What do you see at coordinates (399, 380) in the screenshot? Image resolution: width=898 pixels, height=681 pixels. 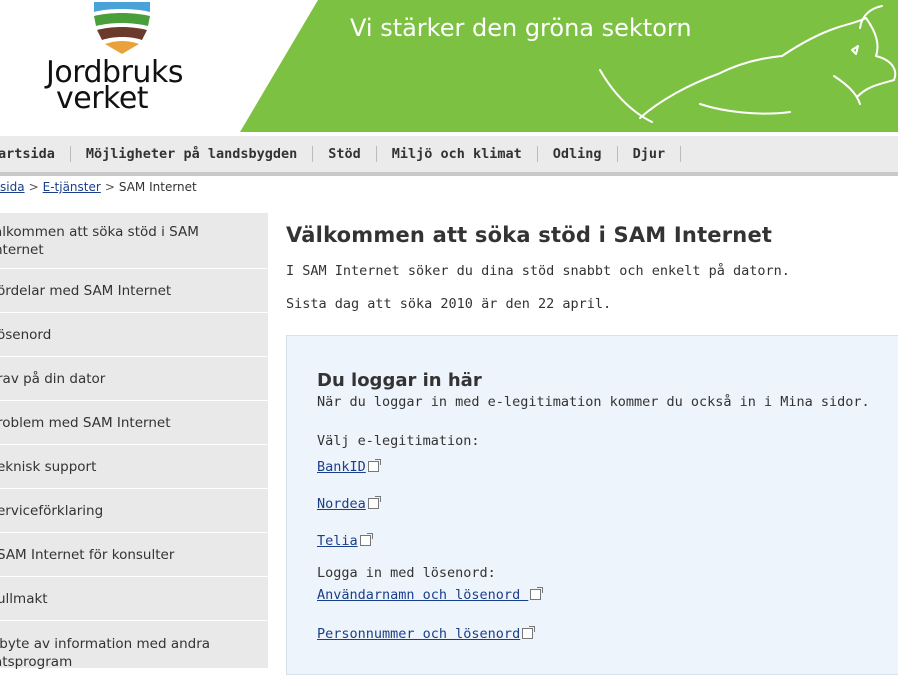 I see `login-title: Du loggar in här` at bounding box center [399, 380].